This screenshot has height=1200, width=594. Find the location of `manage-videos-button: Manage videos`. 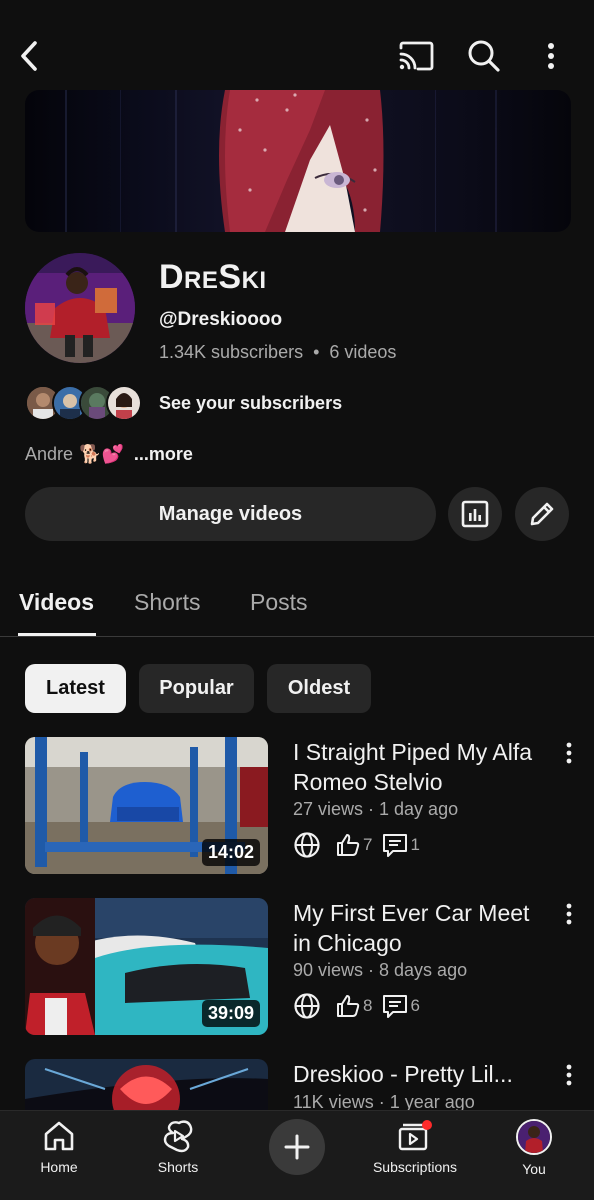

manage-videos-button: Manage videos is located at coordinates (230, 514).